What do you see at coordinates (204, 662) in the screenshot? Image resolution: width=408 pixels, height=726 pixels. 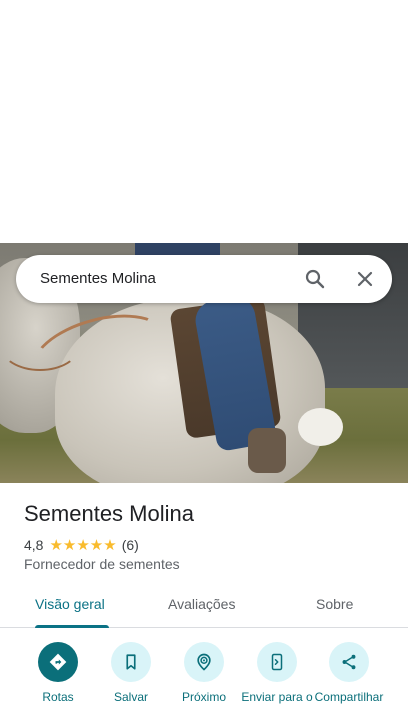 I see `nearby-icon` at bounding box center [204, 662].